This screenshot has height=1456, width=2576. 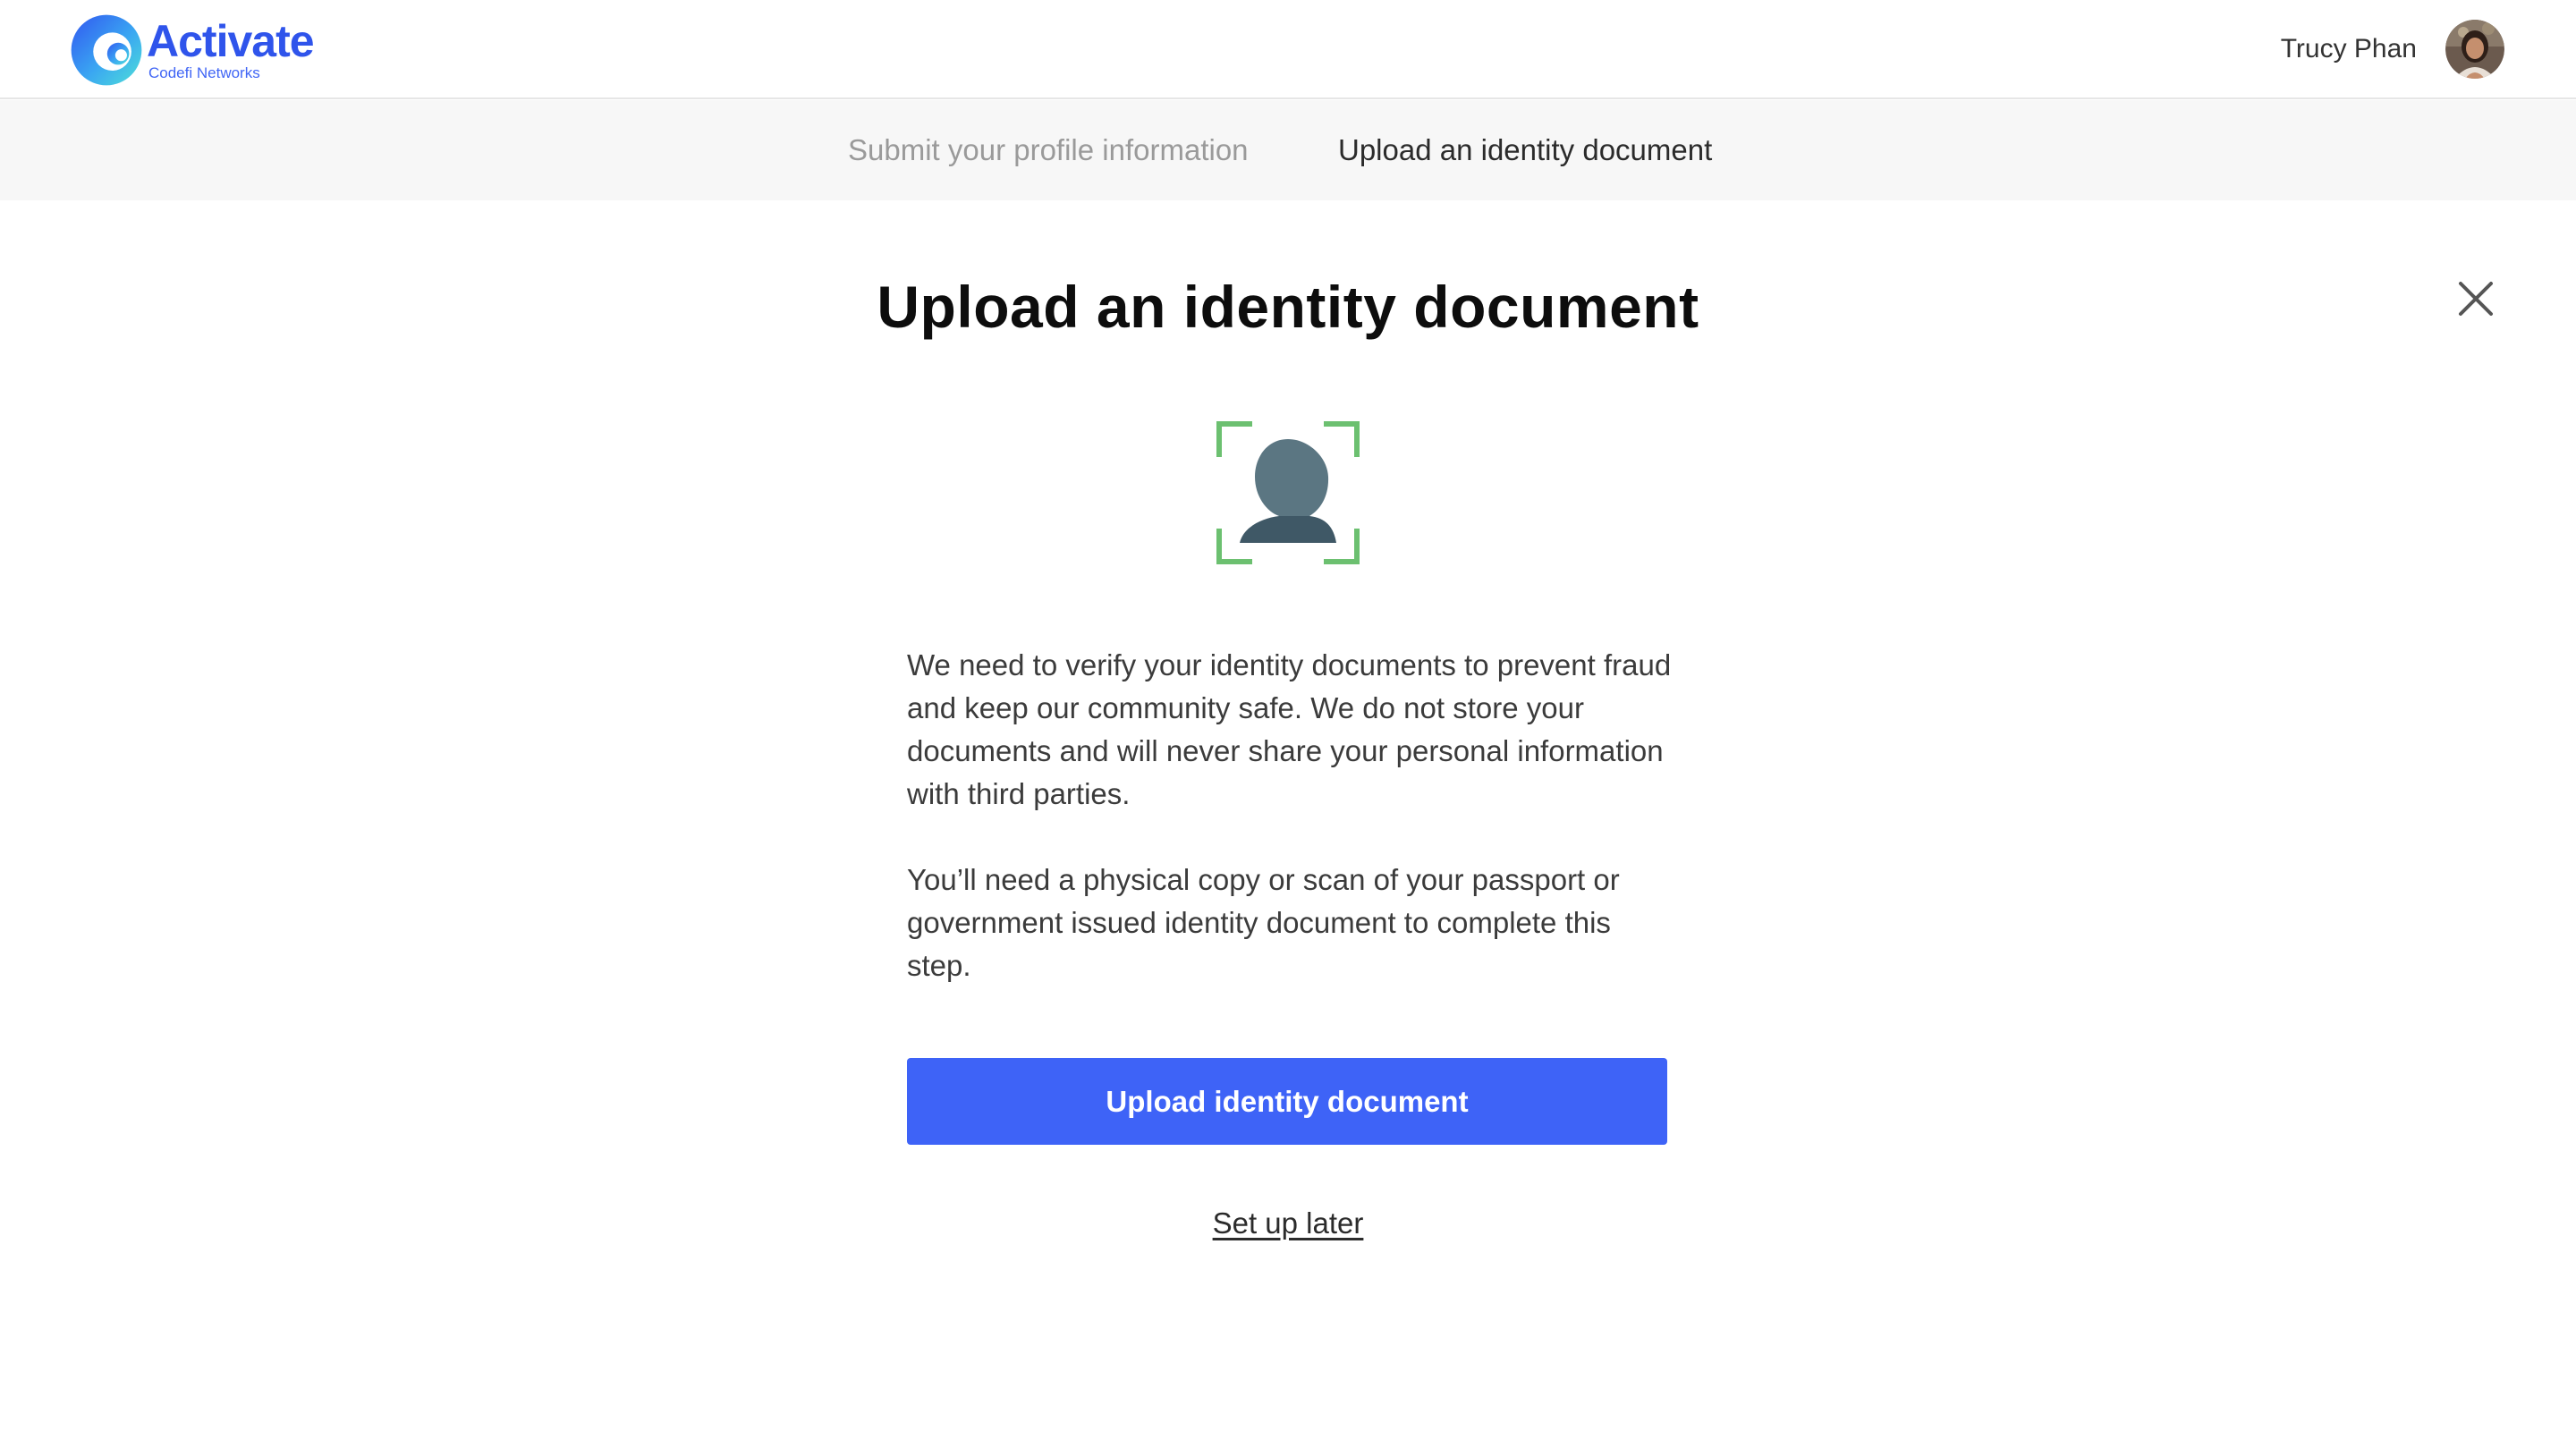 What do you see at coordinates (1048, 150) in the screenshot?
I see `step-submit-profile: Submit your profile information` at bounding box center [1048, 150].